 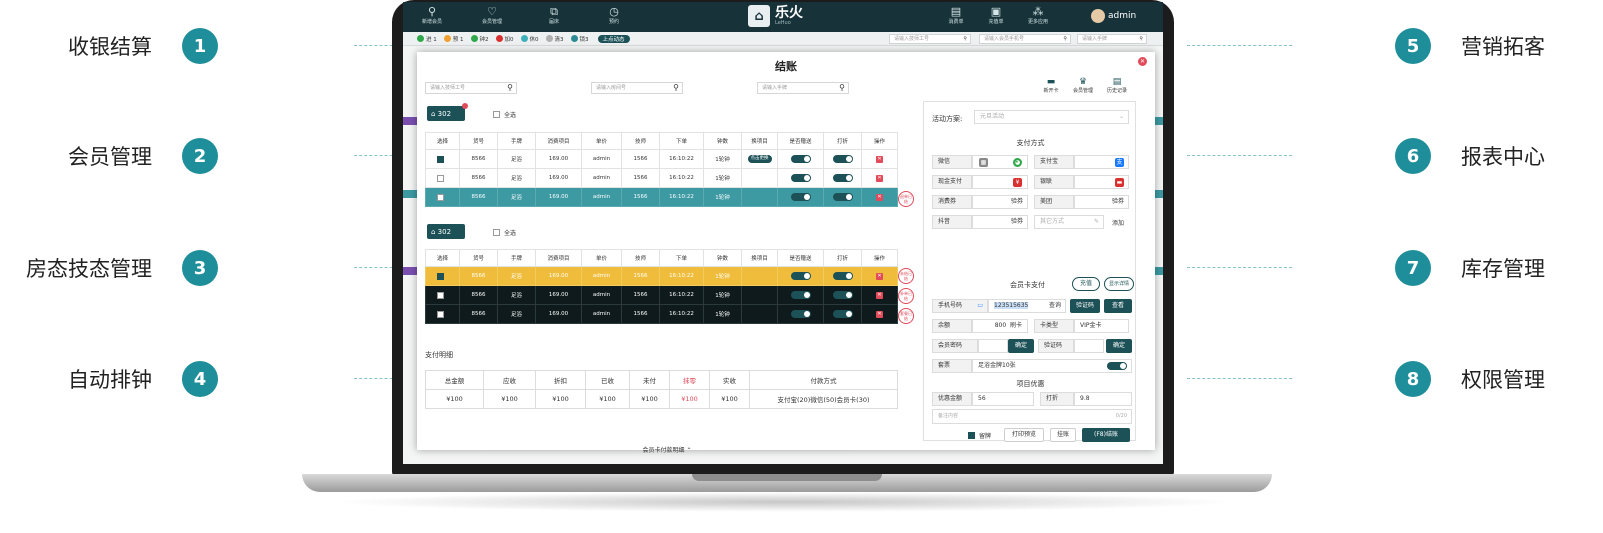 What do you see at coordinates (1025, 39) in the screenshot?
I see `status-search-member: 请输入会员手机号 ⚲` at bounding box center [1025, 39].